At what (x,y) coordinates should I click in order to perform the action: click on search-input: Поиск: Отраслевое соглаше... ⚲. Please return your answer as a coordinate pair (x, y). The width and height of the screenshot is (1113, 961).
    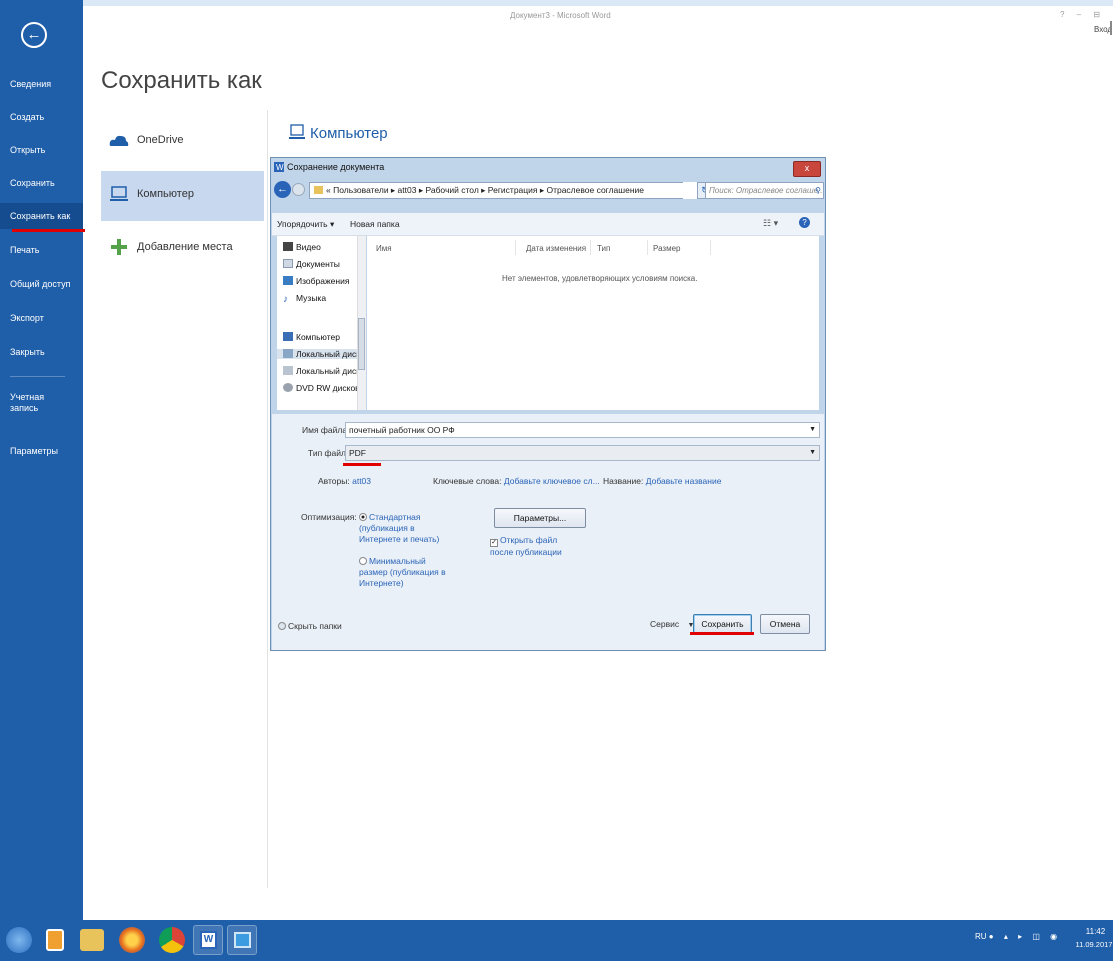
    Looking at the image, I should click on (764, 190).